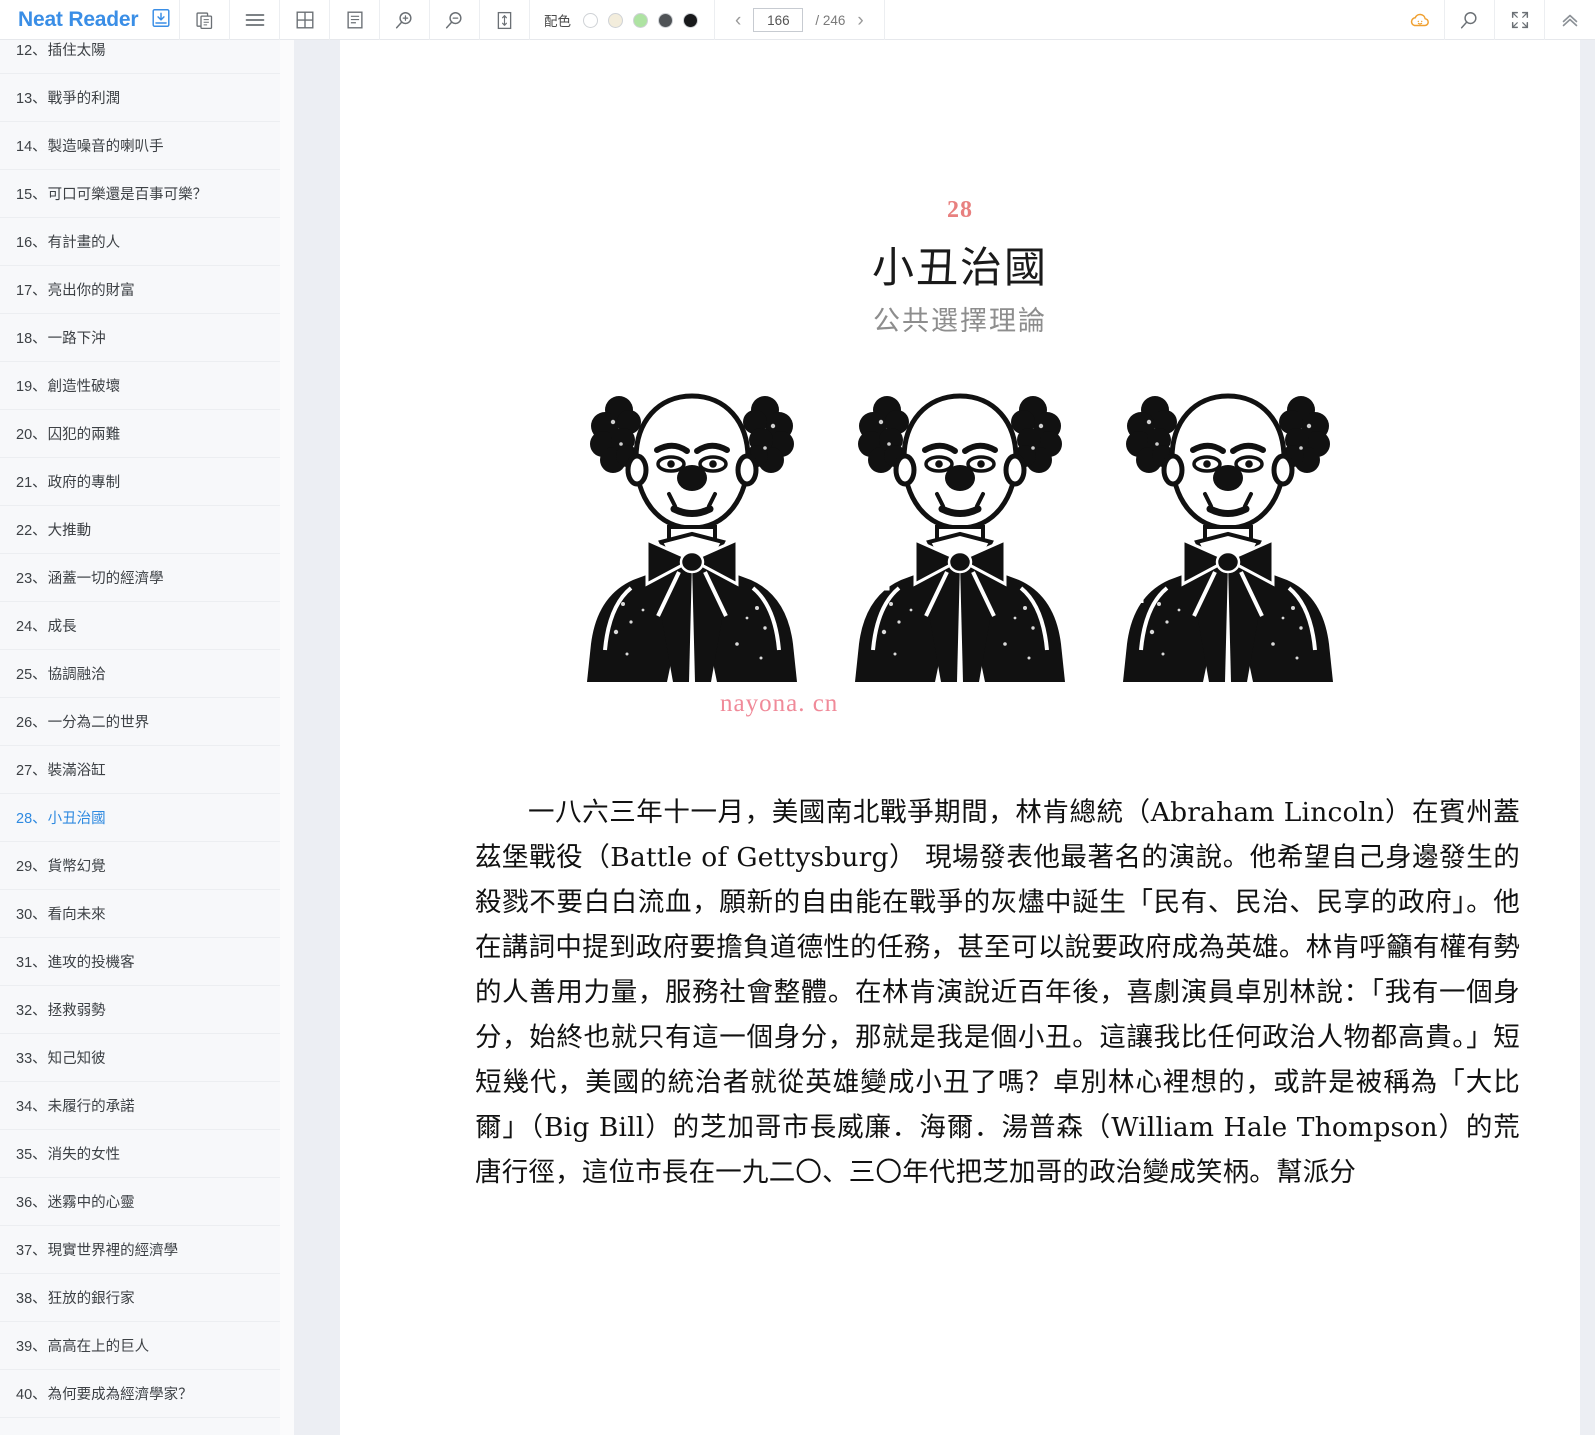  I want to click on theme-swatch-black, so click(690, 20).